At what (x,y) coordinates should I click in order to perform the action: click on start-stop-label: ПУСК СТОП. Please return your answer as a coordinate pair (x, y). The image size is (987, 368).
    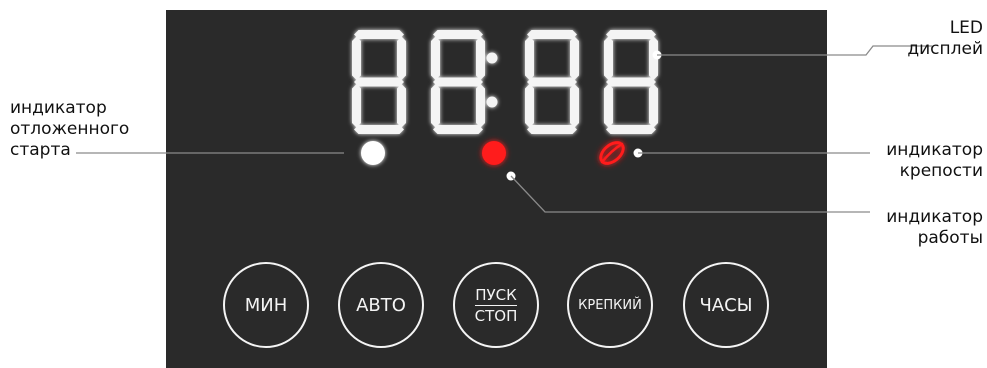
    Looking at the image, I should click on (496, 305).